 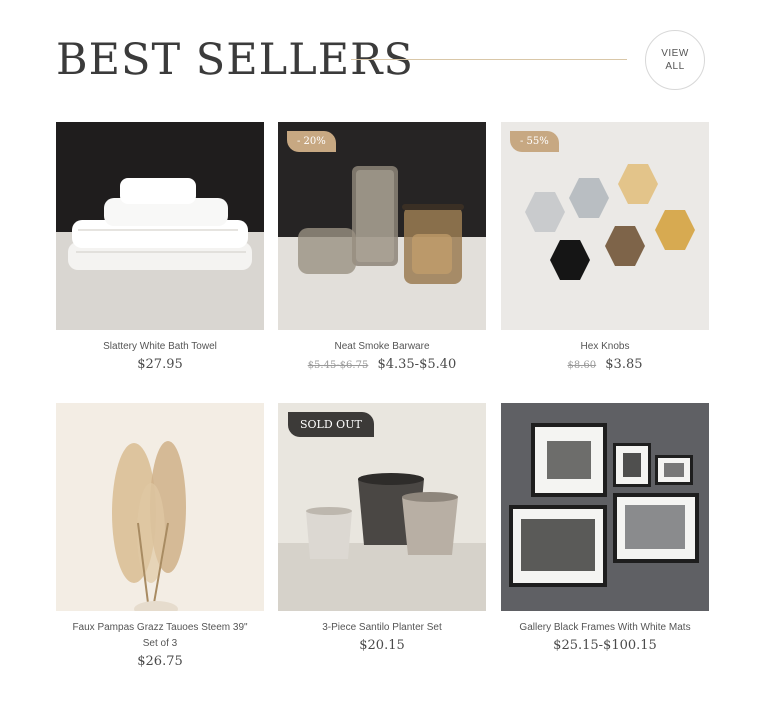 What do you see at coordinates (382, 226) in the screenshot?
I see `product-image: - 20%` at bounding box center [382, 226].